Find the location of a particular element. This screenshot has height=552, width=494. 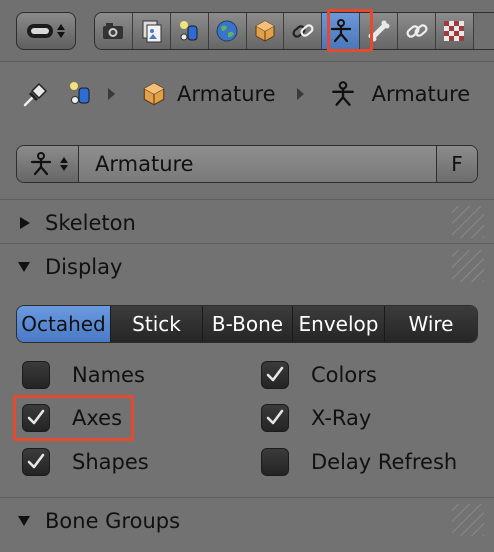

tab-bone is located at coordinates (379, 31).